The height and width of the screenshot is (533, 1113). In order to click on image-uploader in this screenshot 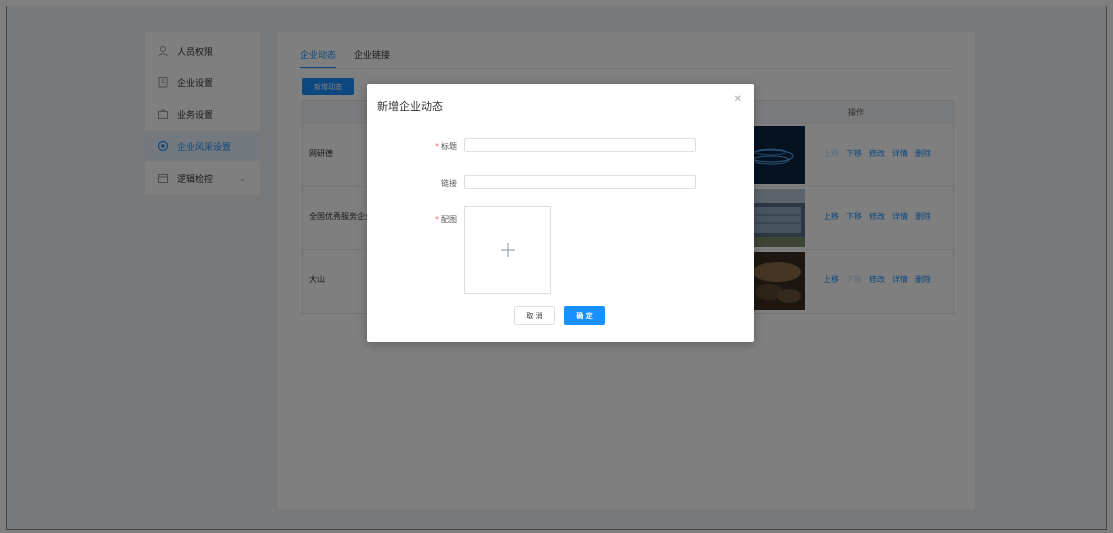, I will do `click(507, 250)`.